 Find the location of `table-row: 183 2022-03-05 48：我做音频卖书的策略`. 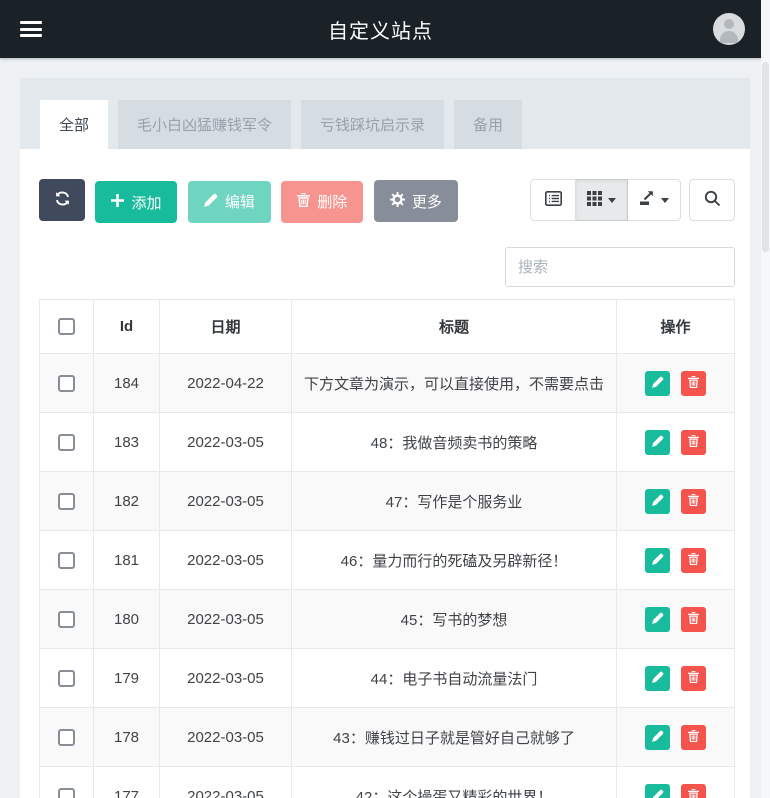

table-row: 183 2022-03-05 48：我做音频卖书的策略 is located at coordinates (387, 442).